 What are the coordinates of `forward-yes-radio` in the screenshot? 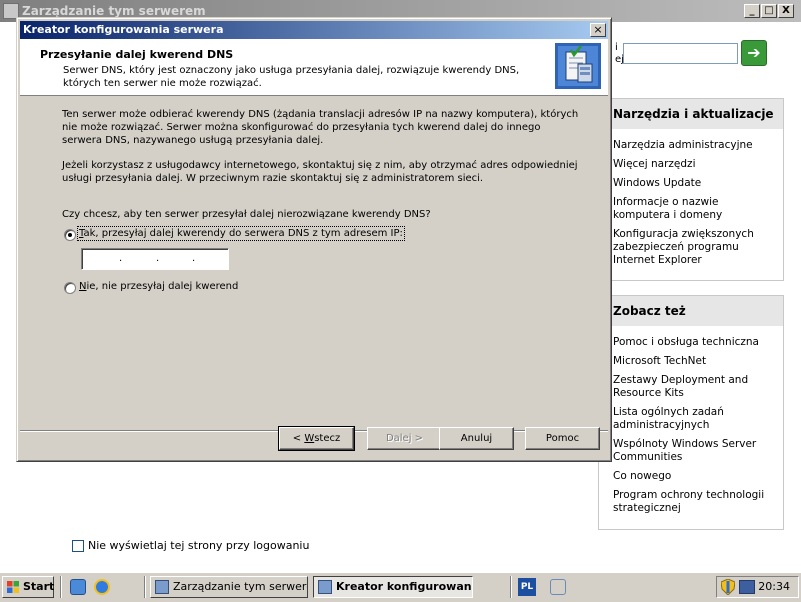 It's located at (70, 235).